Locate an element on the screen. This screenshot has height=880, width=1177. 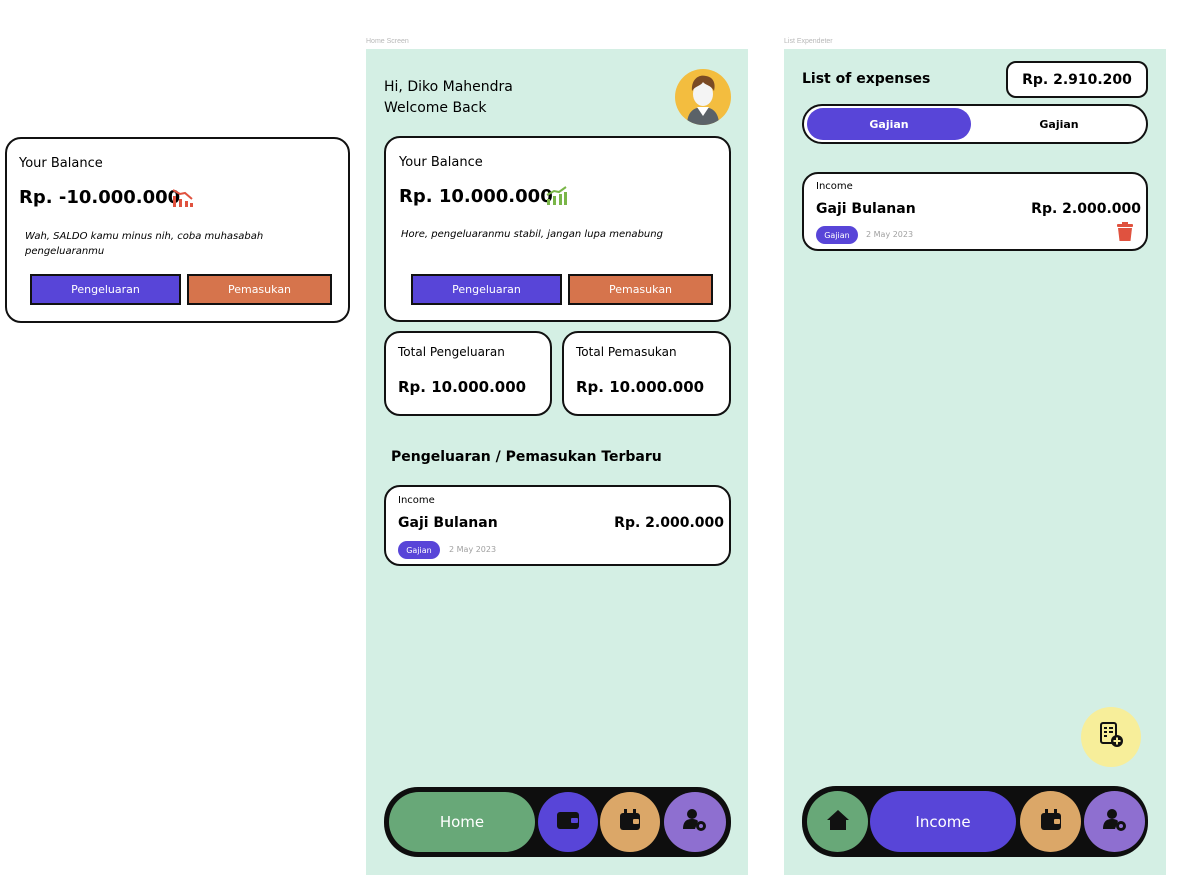
add-report-icon is located at coordinates (1111, 737).